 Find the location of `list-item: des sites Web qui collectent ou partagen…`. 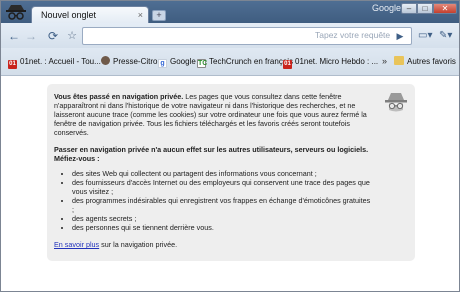

list-item: des sites Web qui collectent ou partagen… is located at coordinates (222, 173).